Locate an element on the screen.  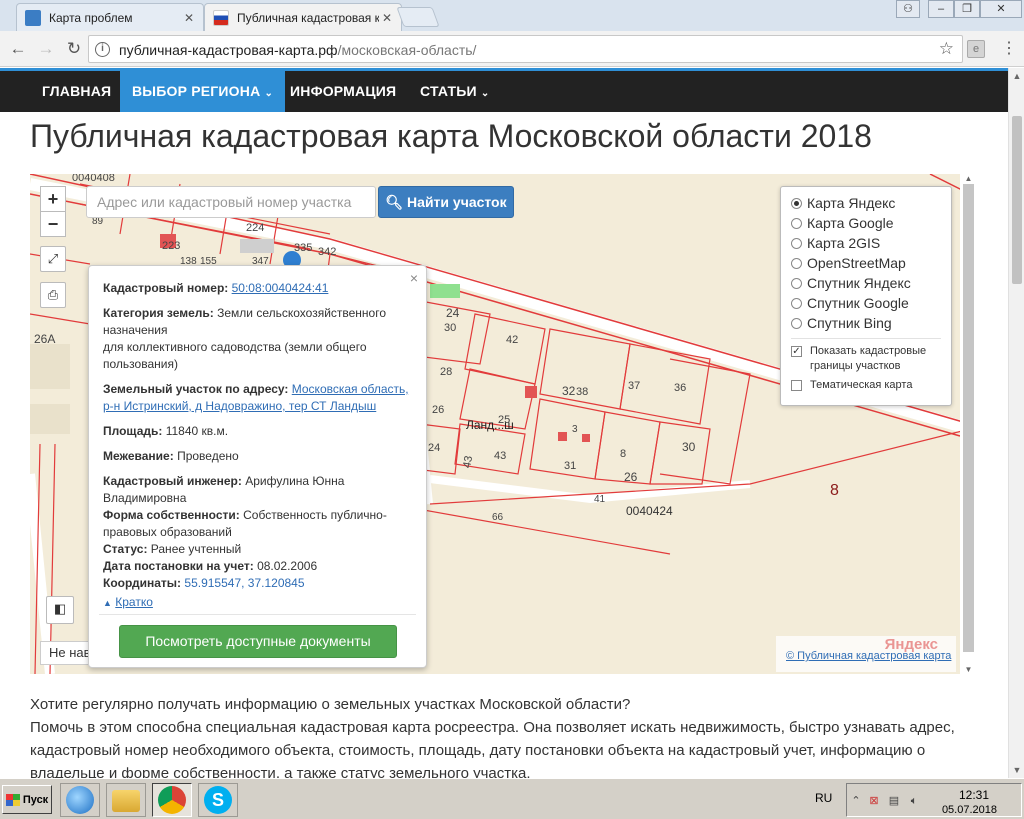
file-explorer-icon is located at coordinates (126, 800).